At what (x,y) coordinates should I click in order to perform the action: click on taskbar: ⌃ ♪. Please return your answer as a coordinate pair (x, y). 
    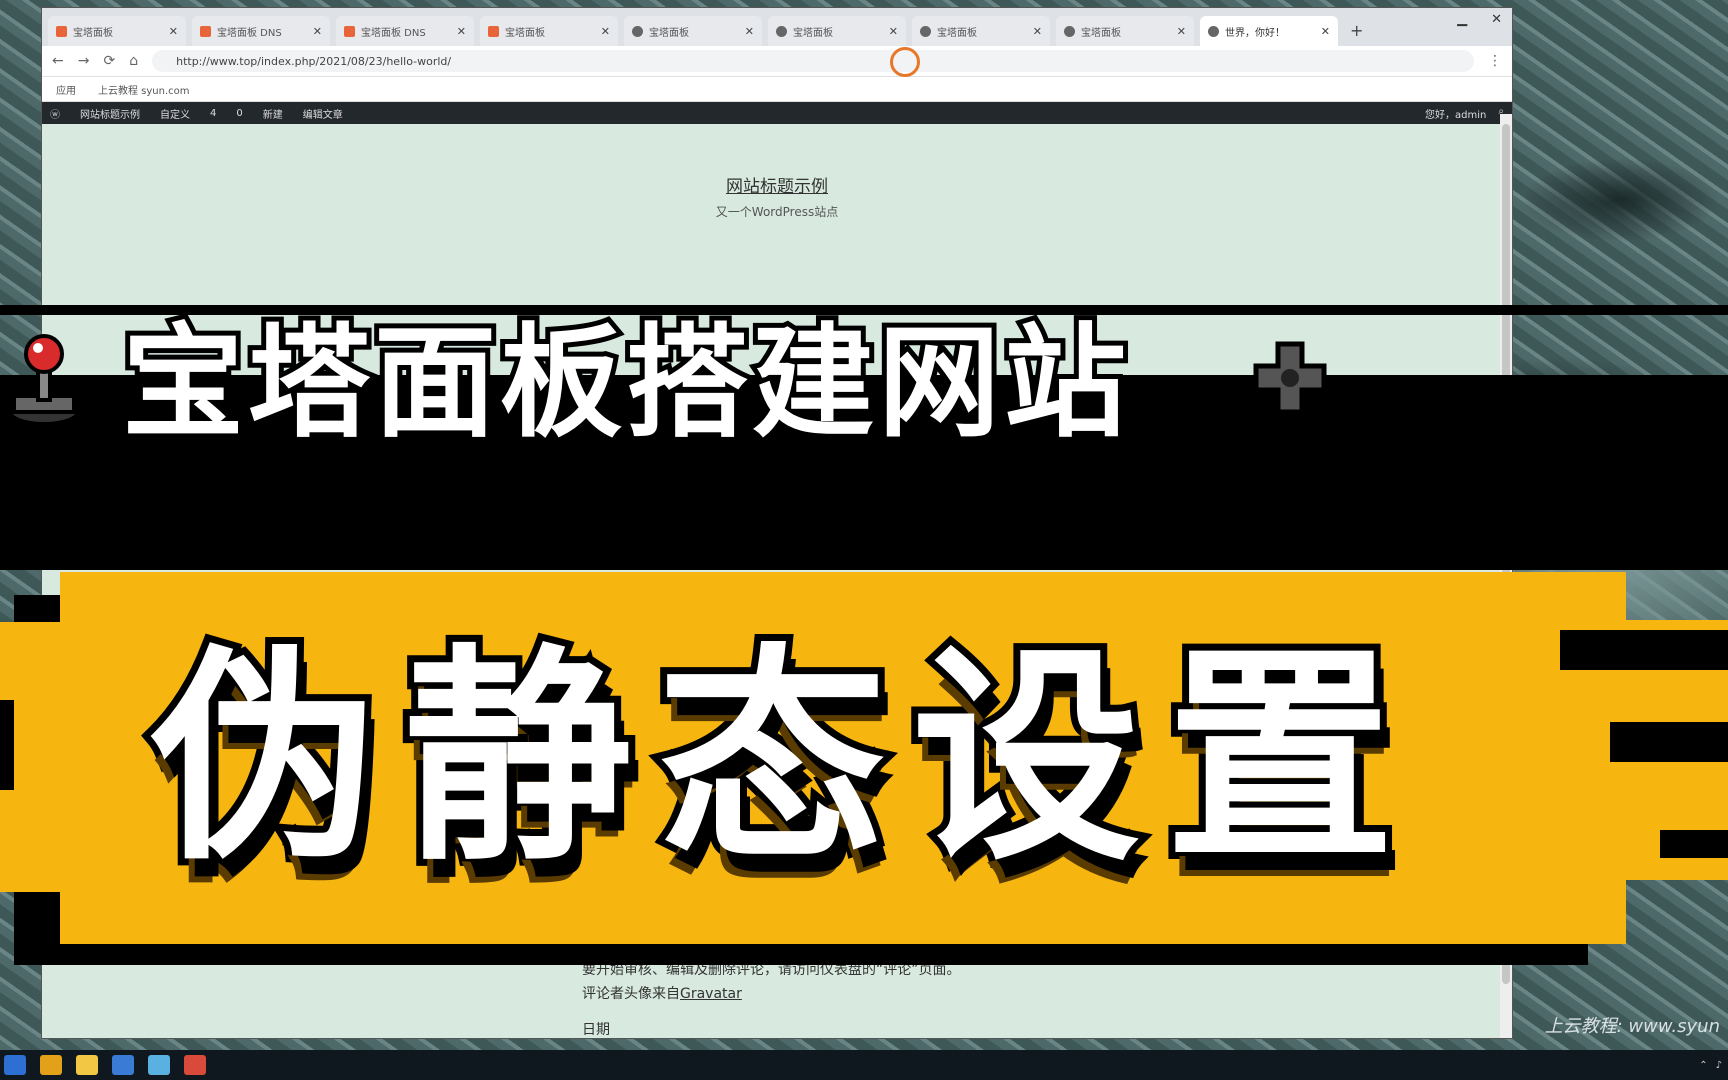
    Looking at the image, I should click on (864, 1065).